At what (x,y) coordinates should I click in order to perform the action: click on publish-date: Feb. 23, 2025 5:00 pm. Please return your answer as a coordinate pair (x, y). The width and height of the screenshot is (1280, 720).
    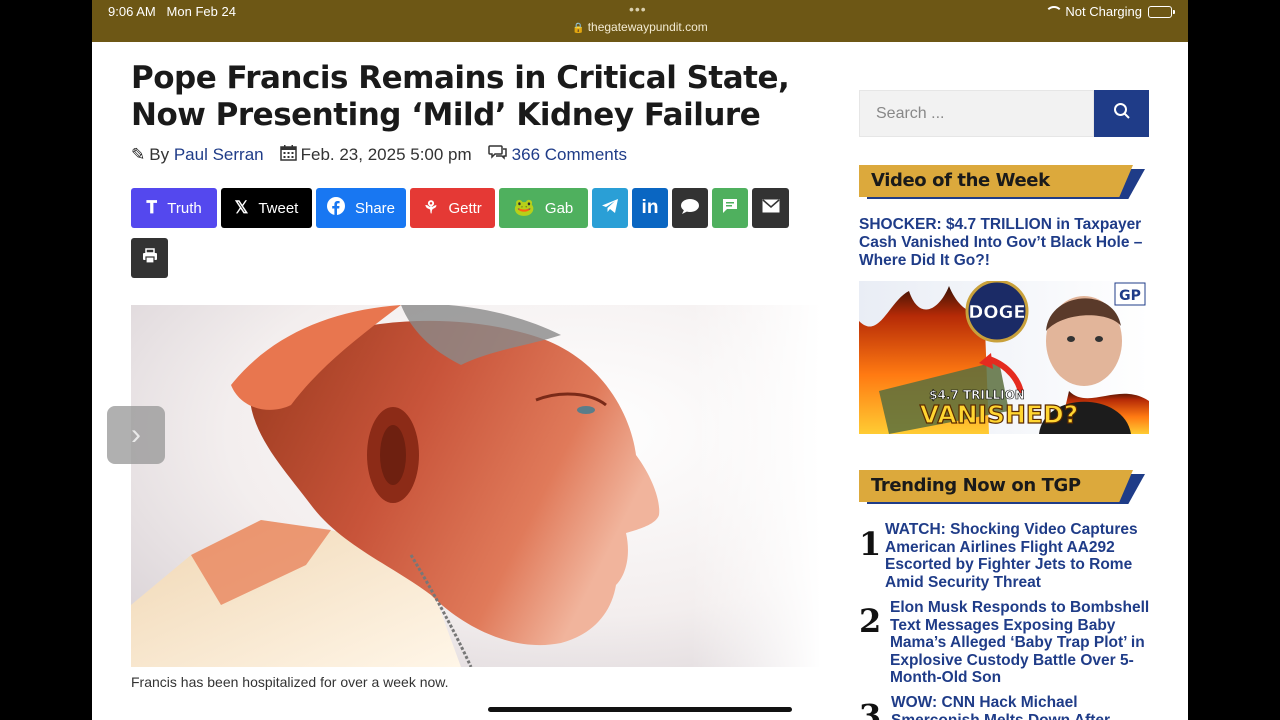
    Looking at the image, I should click on (386, 154).